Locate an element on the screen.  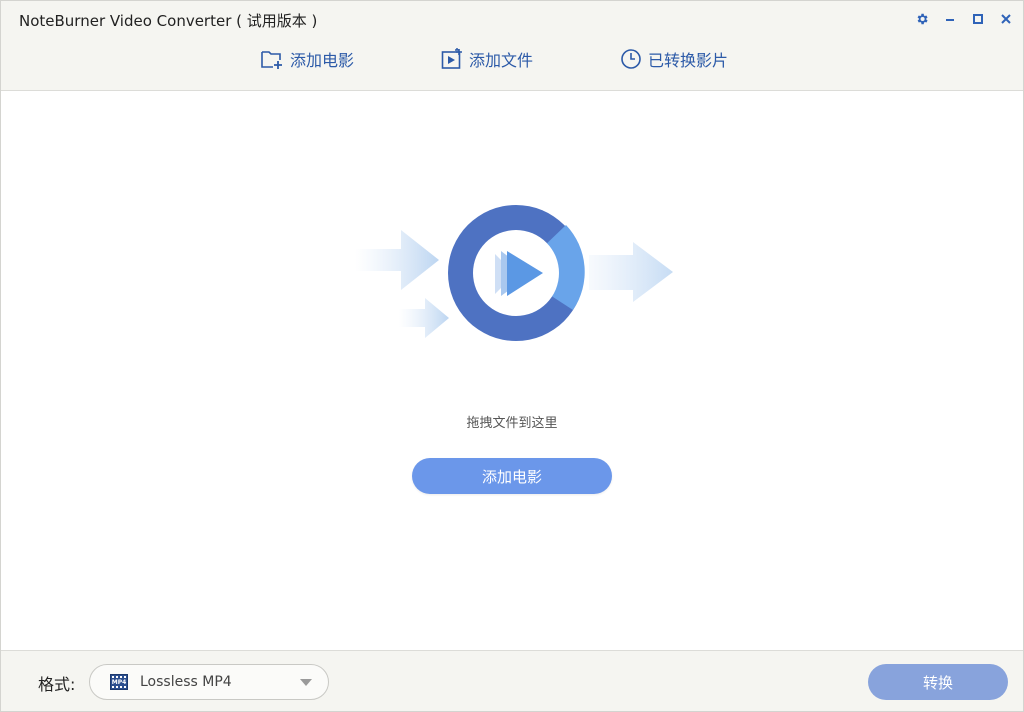
format-value: Lossless MP4 is located at coordinates (186, 682).